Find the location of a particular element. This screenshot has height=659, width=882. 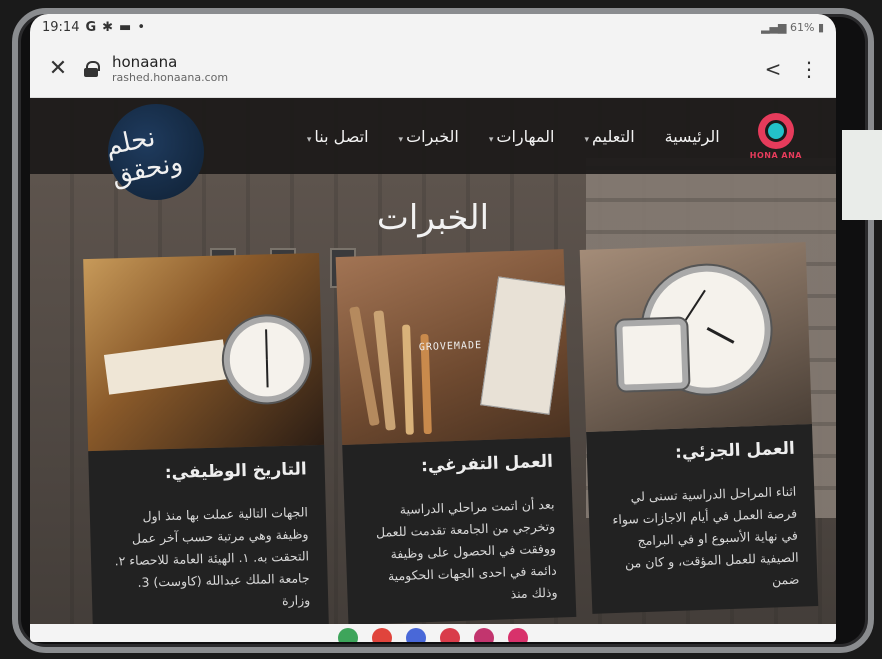

nav-item-label: التعليم is located at coordinates (613, 136).